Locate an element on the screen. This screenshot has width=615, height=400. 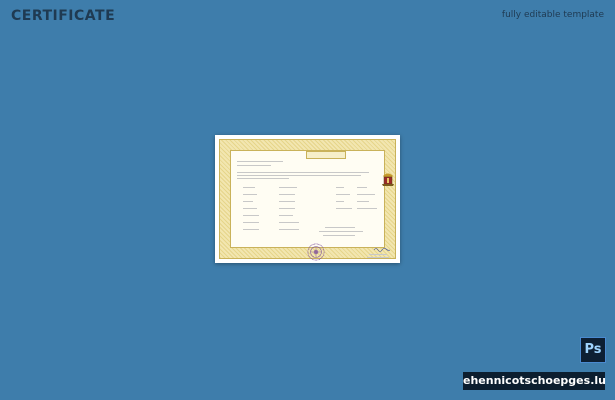
page-subtitle: fully editable template is located at coordinates (552, 15).